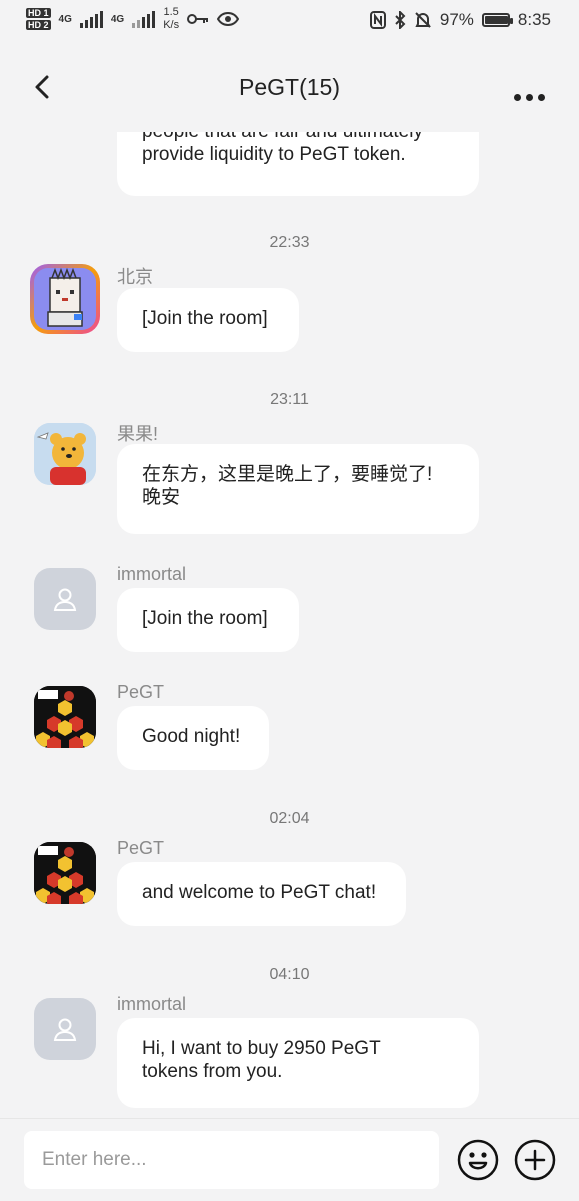  I want to click on avatar-guoguo, so click(65, 454).